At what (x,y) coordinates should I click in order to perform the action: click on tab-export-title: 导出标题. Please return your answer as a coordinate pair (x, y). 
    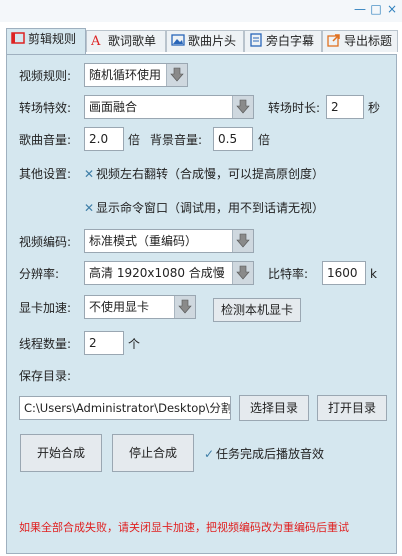
    Looking at the image, I should click on (360, 41).